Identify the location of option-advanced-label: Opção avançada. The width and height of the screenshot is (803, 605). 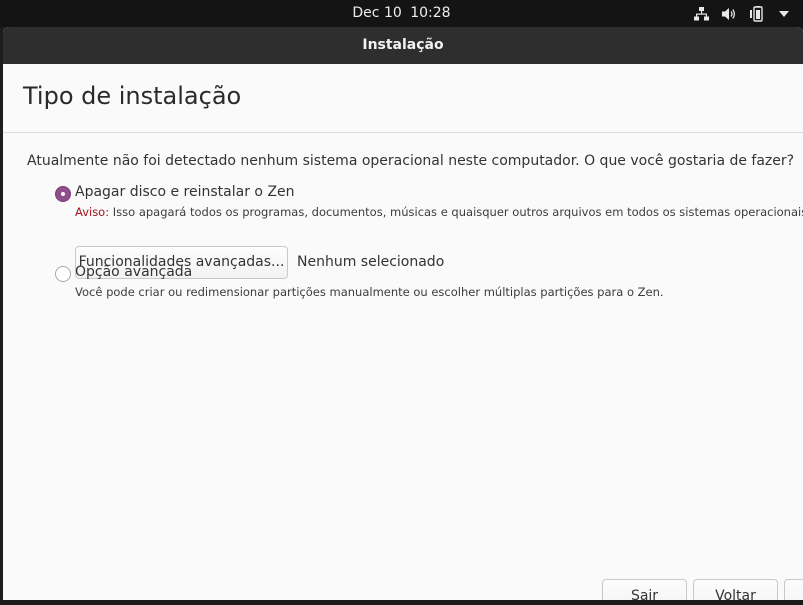
(133, 272).